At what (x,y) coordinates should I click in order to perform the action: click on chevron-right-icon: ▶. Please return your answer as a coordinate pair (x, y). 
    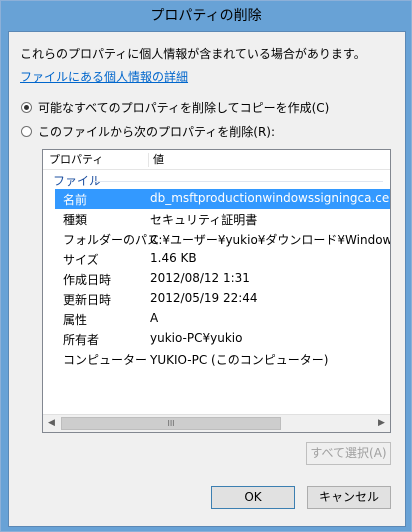
    Looking at the image, I should click on (381, 423).